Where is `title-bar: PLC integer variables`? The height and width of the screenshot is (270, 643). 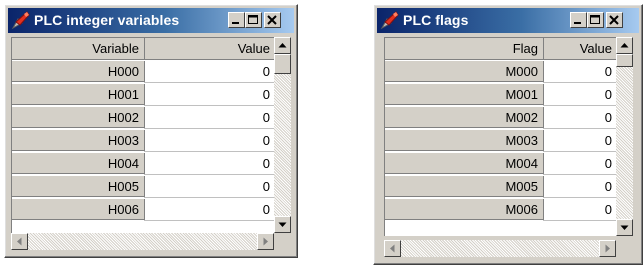
title-bar: PLC integer variables is located at coordinates (151, 20).